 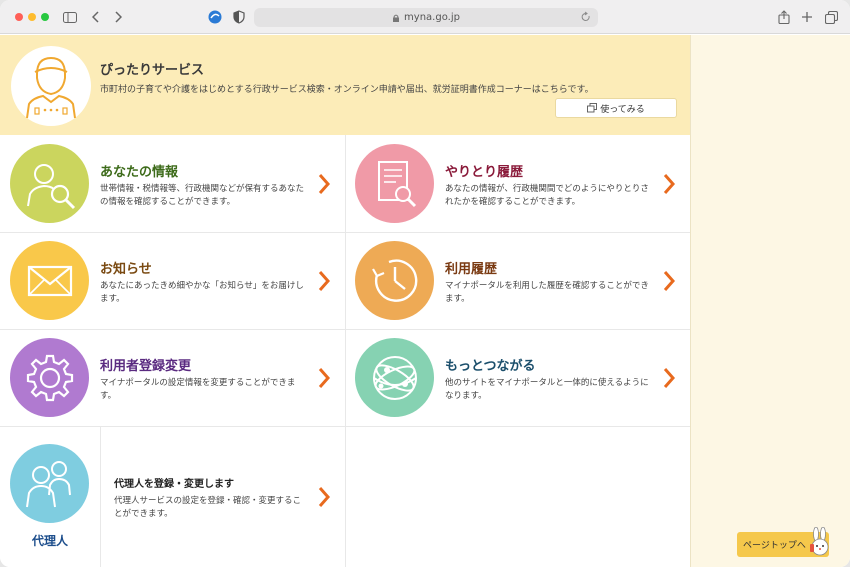 What do you see at coordinates (208, 507) in the screenshot?
I see `proxy-description: 代理人サービスの設定を登録・確認・変更することができます。` at bounding box center [208, 507].